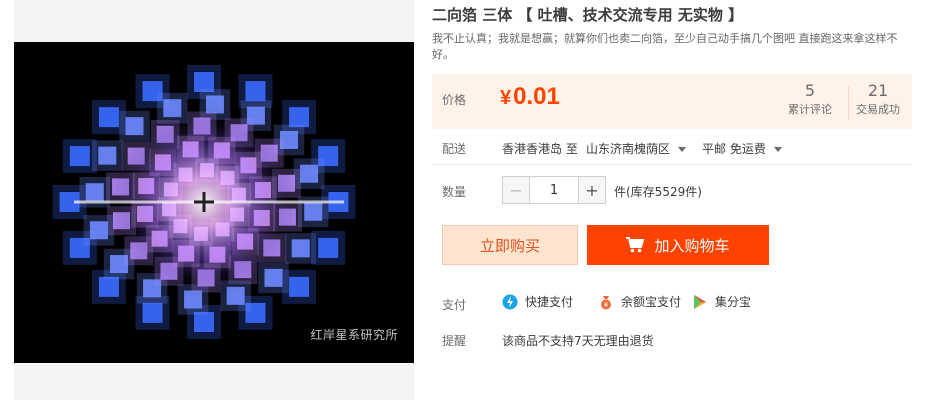 The width and height of the screenshot is (925, 400). What do you see at coordinates (571, 149) in the screenshot?
I see `shipping-to-word: 至` at bounding box center [571, 149].